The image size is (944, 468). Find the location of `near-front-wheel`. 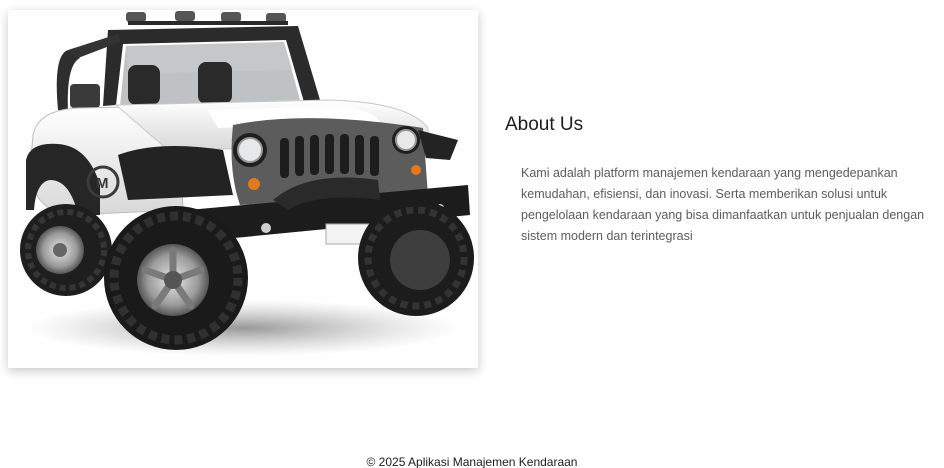

near-front-wheel is located at coordinates (176, 278).